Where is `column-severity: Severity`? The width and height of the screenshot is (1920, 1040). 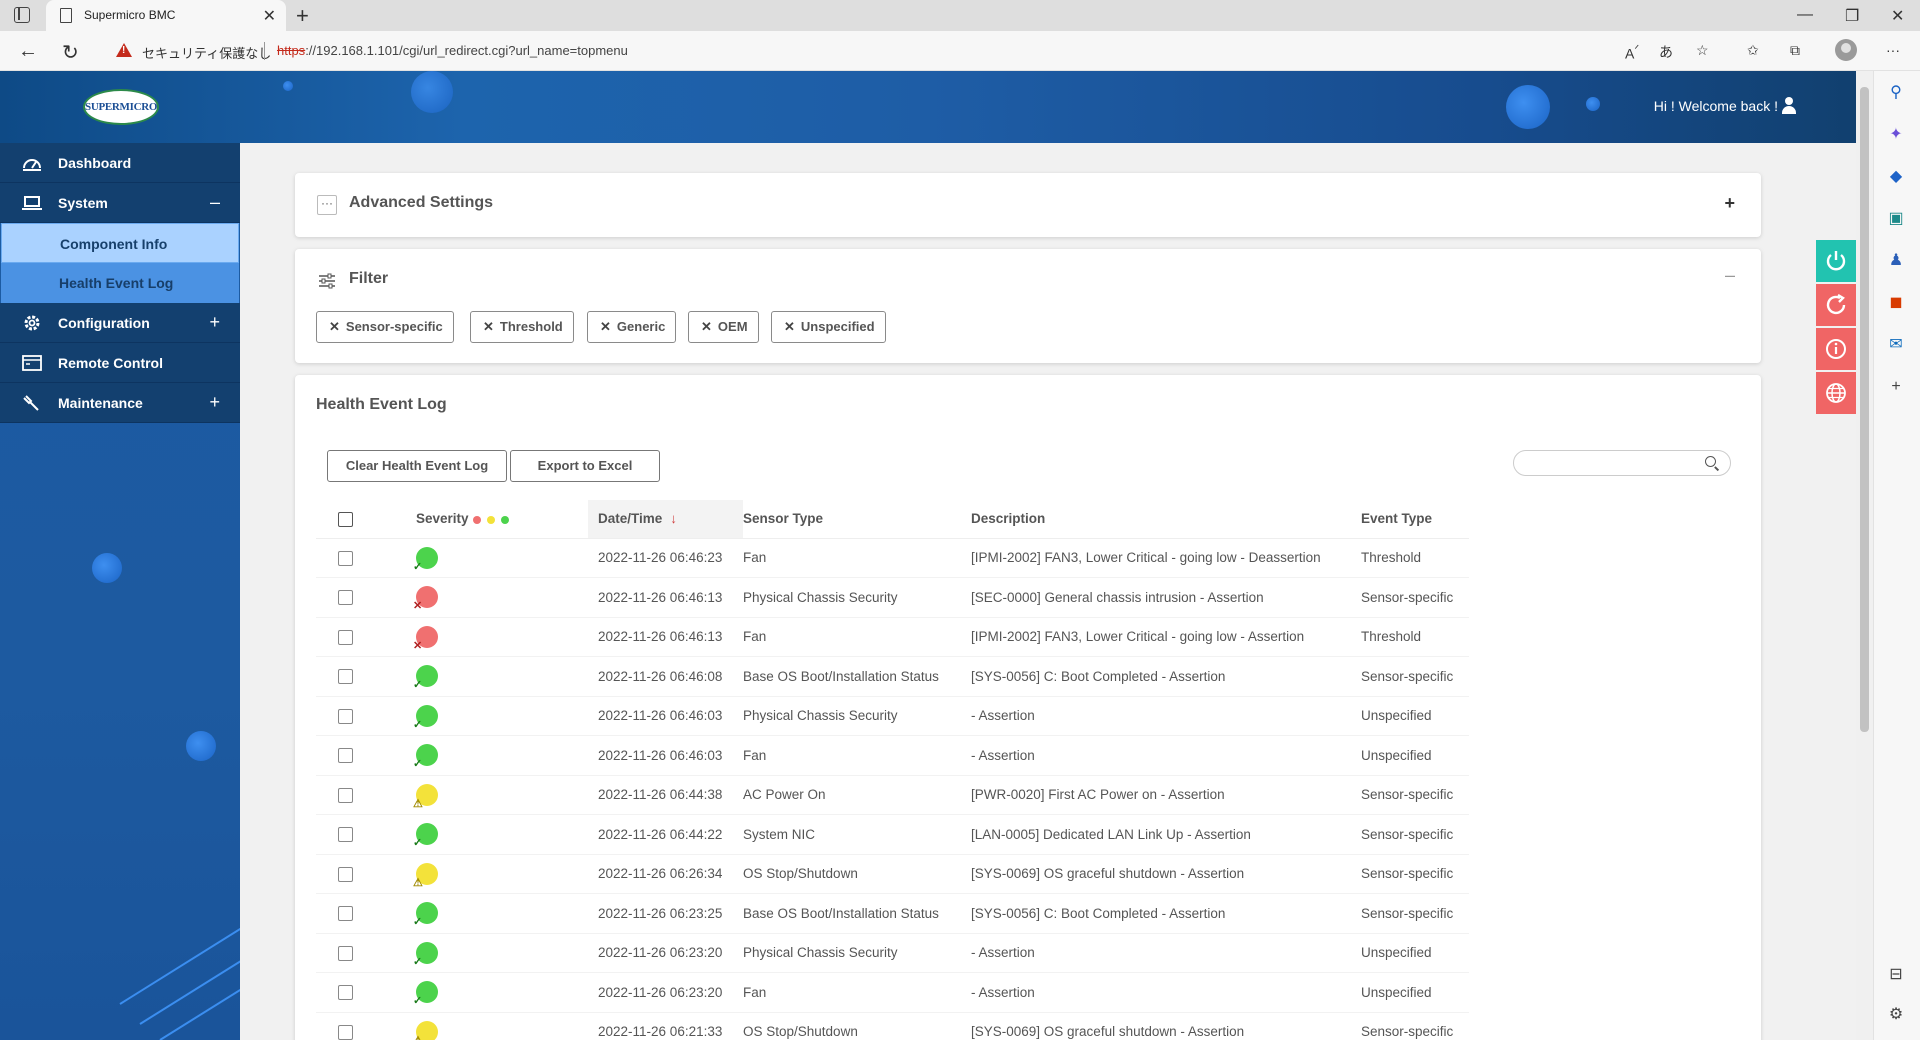
column-severity: Severity is located at coordinates (502, 519).